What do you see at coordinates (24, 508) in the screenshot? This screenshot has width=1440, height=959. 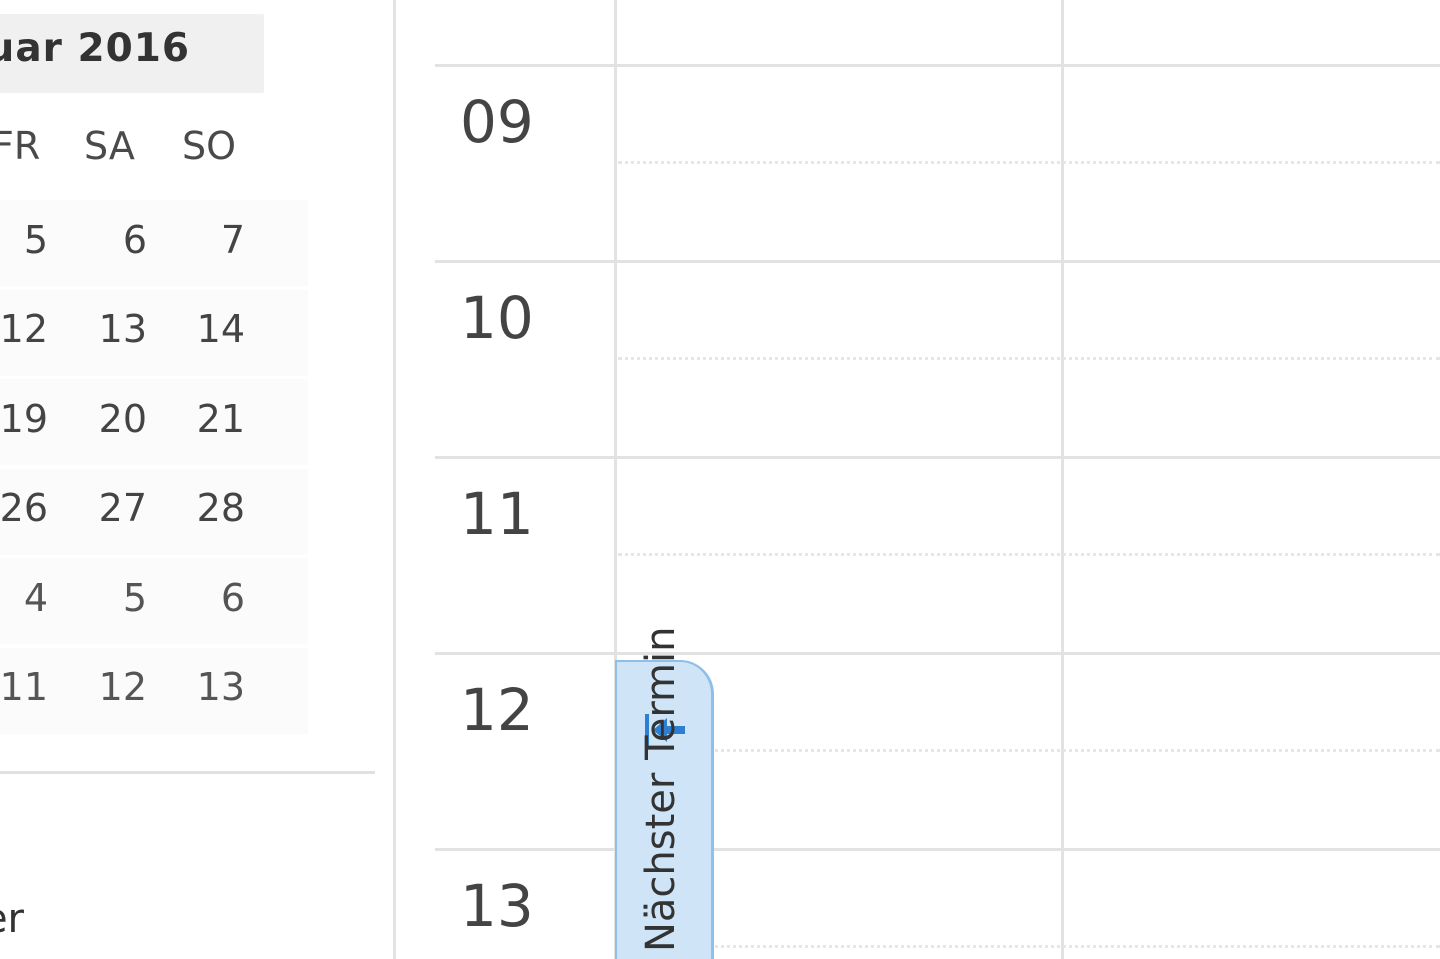 I see `mini-calendar-day: 26` at bounding box center [24, 508].